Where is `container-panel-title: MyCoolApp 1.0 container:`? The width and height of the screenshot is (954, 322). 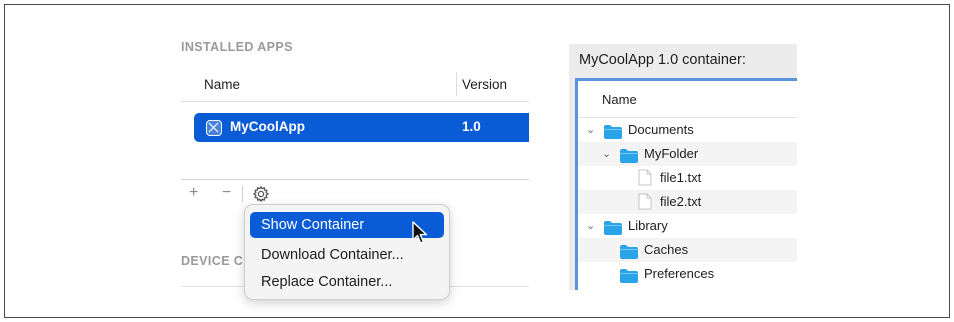
container-panel-title: MyCoolApp 1.0 container: is located at coordinates (662, 60).